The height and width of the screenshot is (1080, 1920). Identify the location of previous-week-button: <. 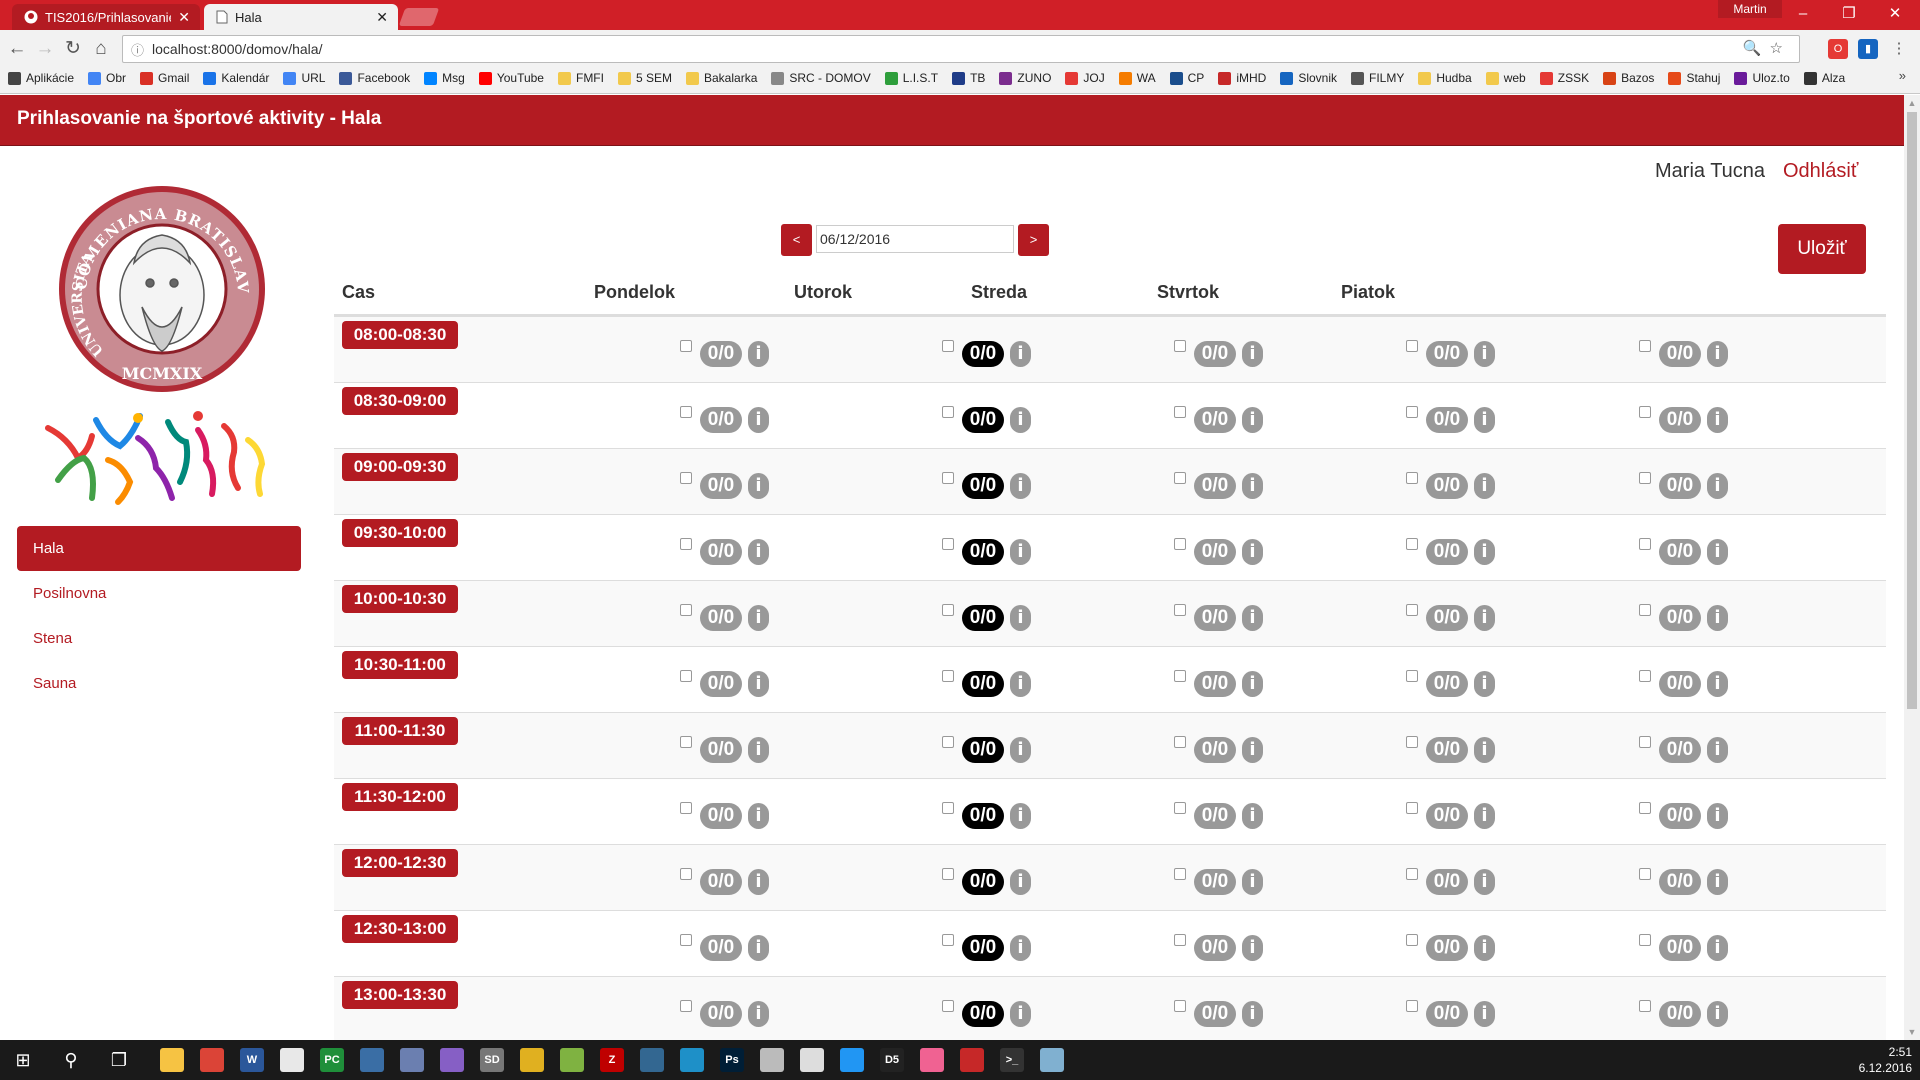
(796, 240).